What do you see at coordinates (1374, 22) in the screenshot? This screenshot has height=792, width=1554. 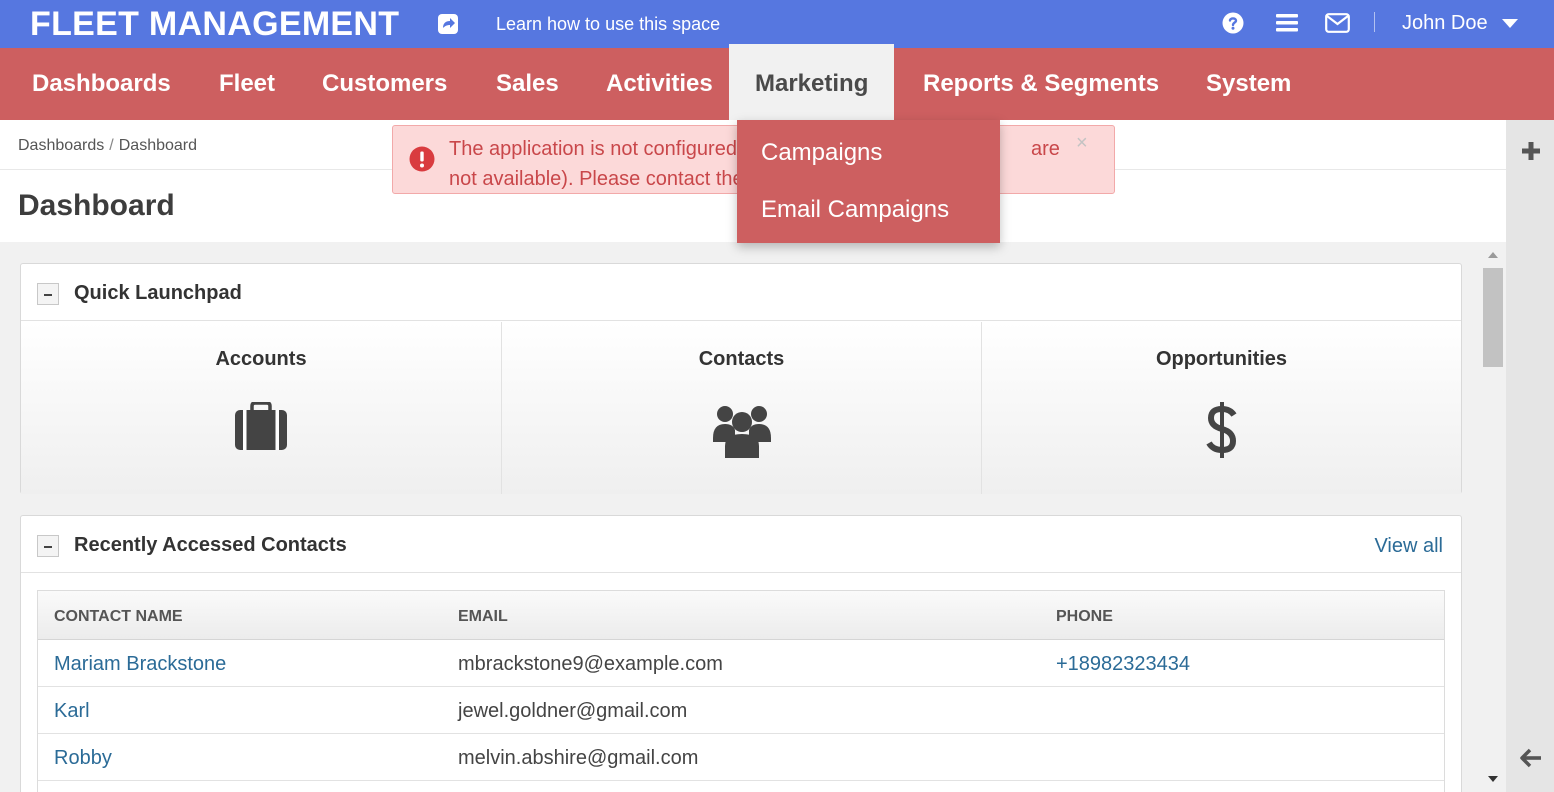 I see `top-divider` at bounding box center [1374, 22].